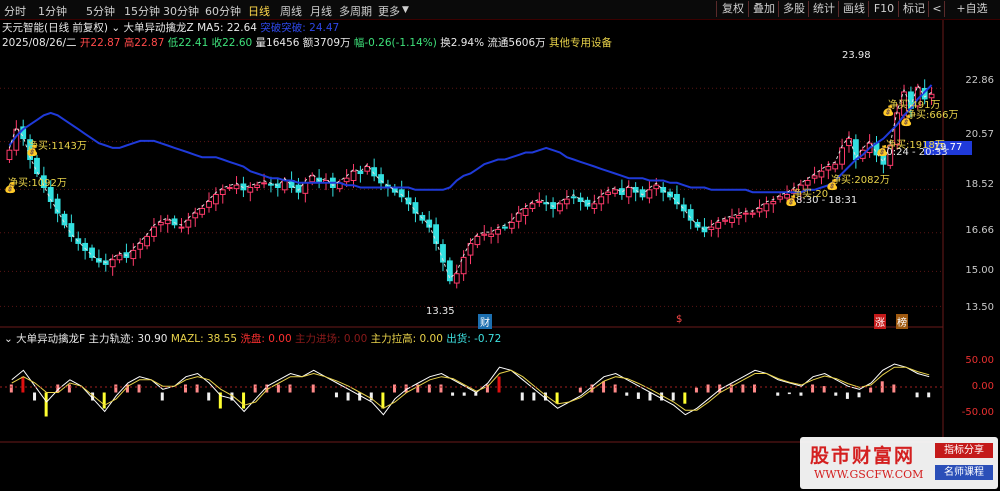  I want to click on net-buy-label: 净买:1092万, so click(37, 183).